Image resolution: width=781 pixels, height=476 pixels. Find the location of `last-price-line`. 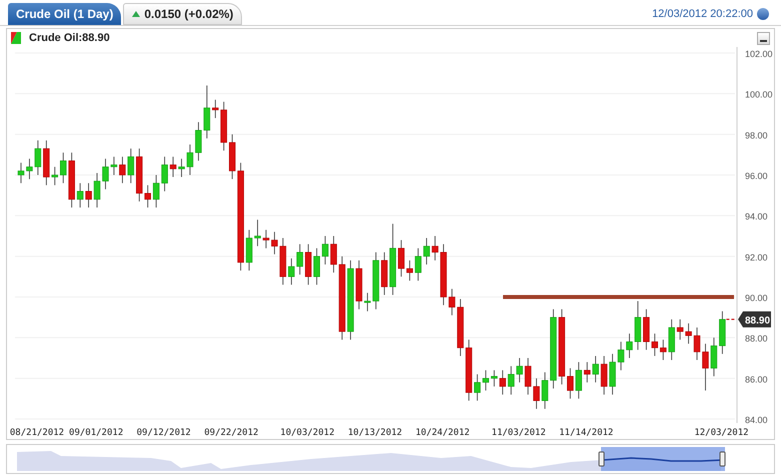

last-price-line is located at coordinates (730, 319).